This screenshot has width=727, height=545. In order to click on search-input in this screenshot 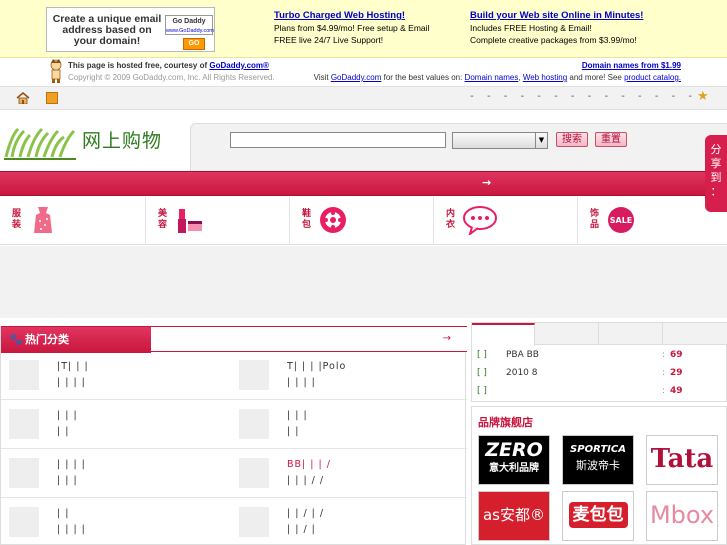, I will do `click(338, 140)`.